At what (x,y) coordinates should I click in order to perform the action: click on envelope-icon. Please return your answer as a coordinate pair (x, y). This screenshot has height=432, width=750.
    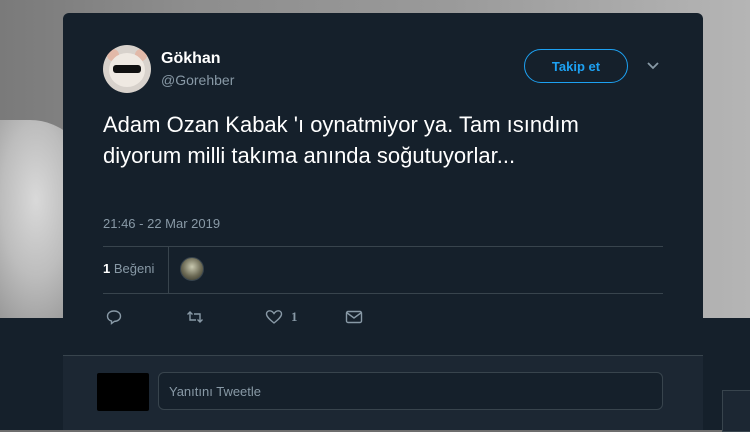
    Looking at the image, I should click on (354, 317).